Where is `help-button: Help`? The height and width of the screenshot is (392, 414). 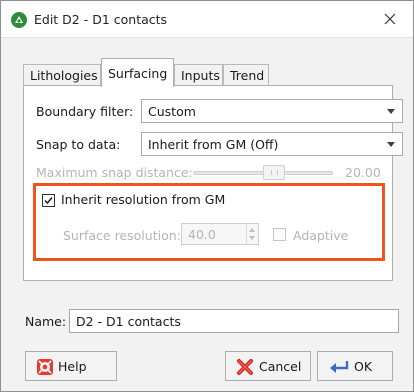
help-button: Help is located at coordinates (71, 366).